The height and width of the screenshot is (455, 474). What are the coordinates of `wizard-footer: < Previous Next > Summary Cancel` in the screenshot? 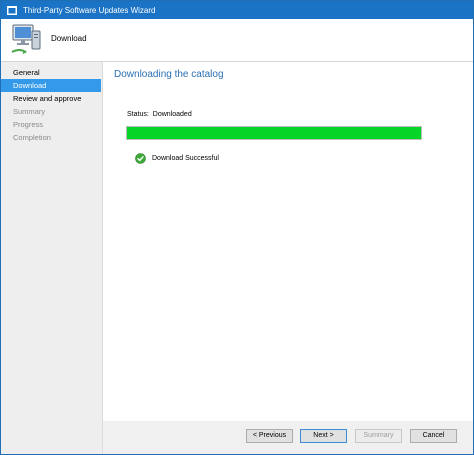 It's located at (288, 437).